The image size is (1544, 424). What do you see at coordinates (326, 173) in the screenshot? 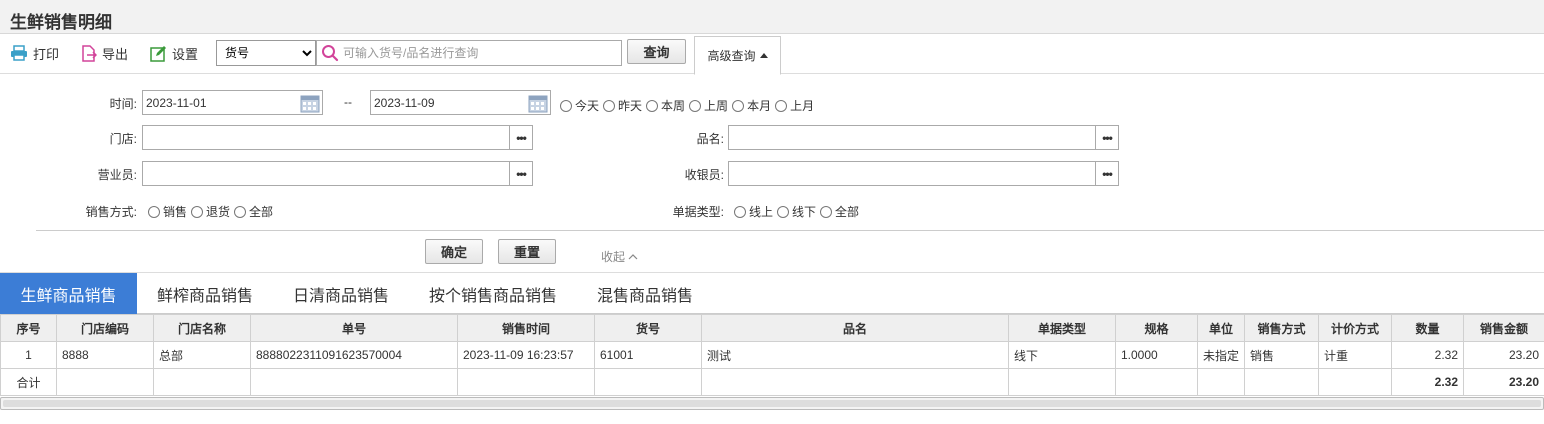
I see `salesperson-input` at bounding box center [326, 173].